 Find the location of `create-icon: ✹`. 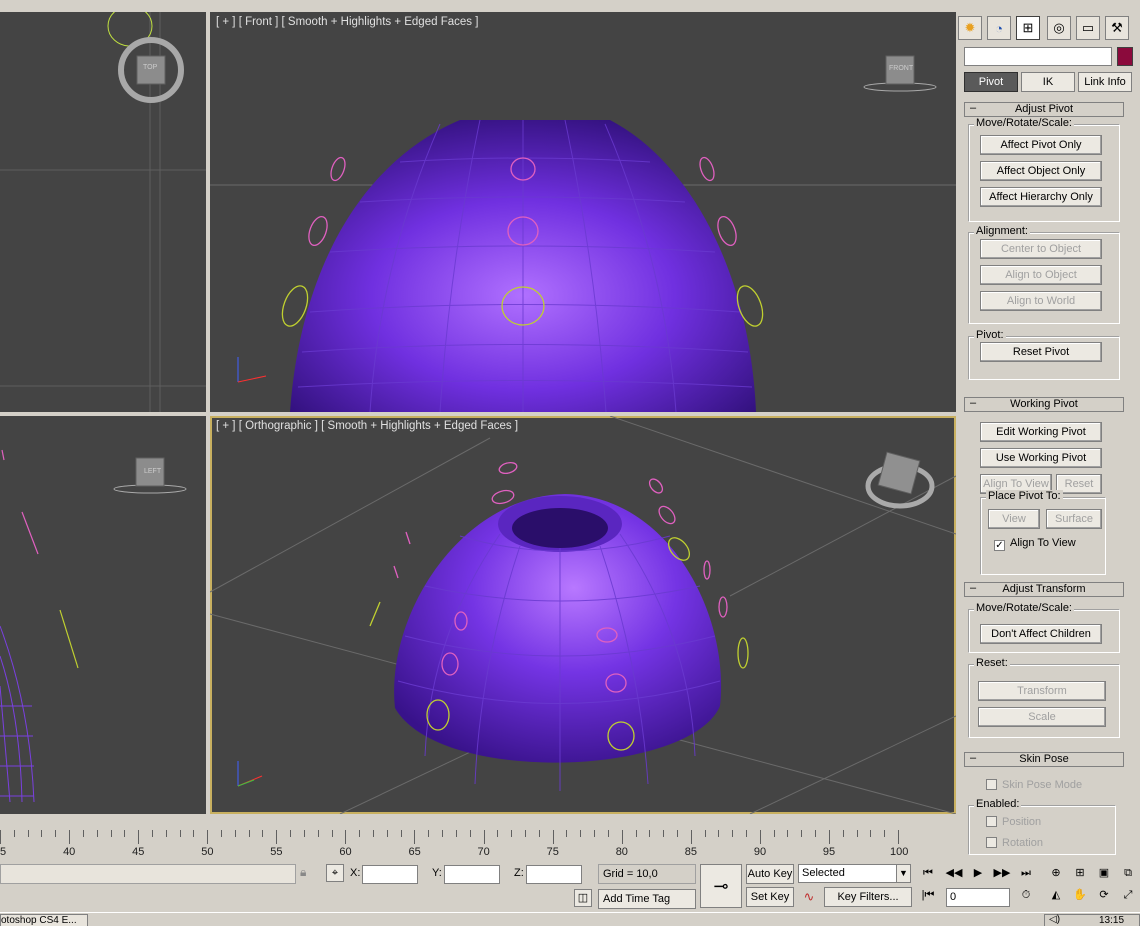

create-icon: ✹ is located at coordinates (970, 28).